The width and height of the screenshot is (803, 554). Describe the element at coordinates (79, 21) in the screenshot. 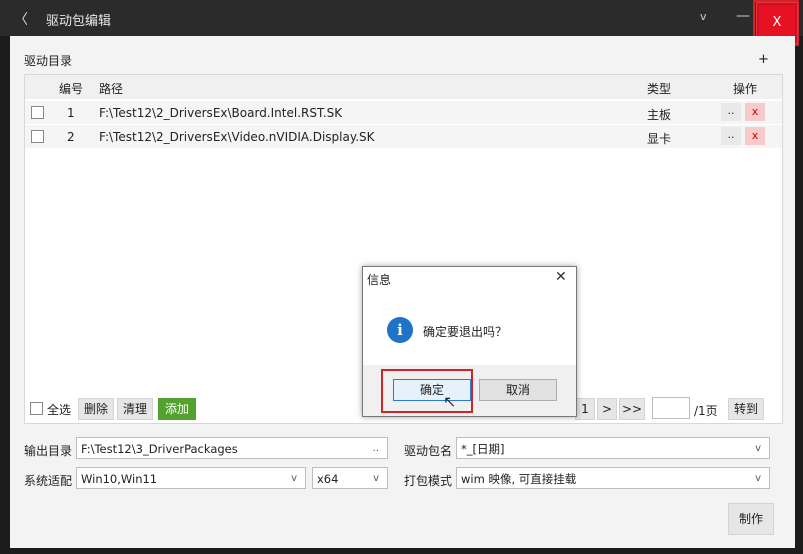

I see `window-title: 驱动包编辑` at that location.